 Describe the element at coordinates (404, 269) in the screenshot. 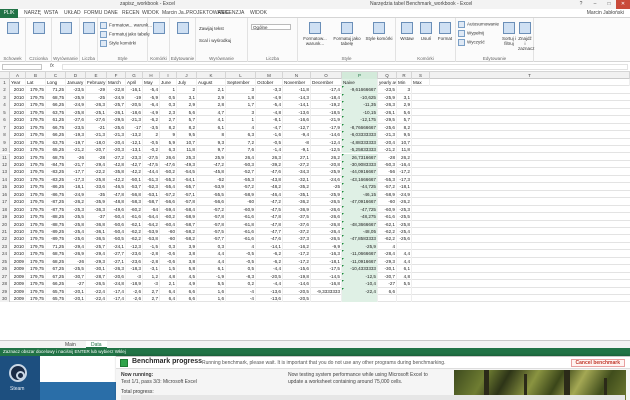

I see `cell: 6,1` at that location.